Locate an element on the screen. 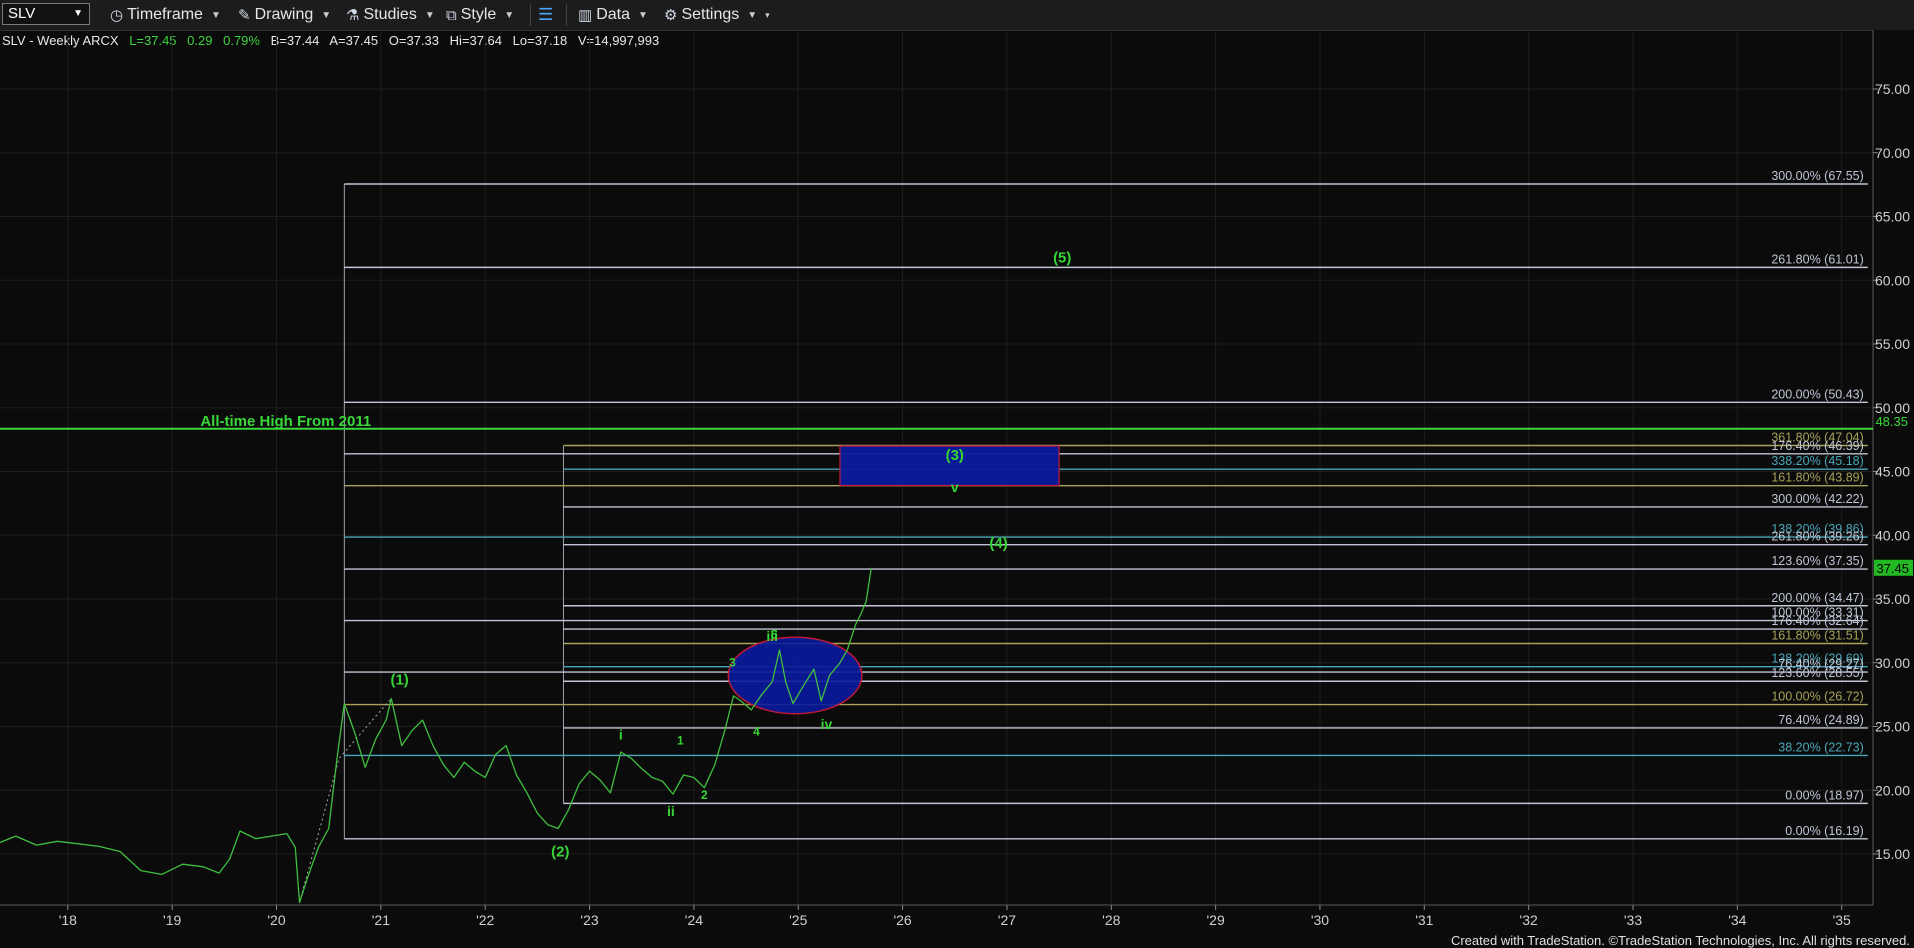 The width and height of the screenshot is (1914, 948). y-tick-label: 55.00 is located at coordinates (1892, 344).